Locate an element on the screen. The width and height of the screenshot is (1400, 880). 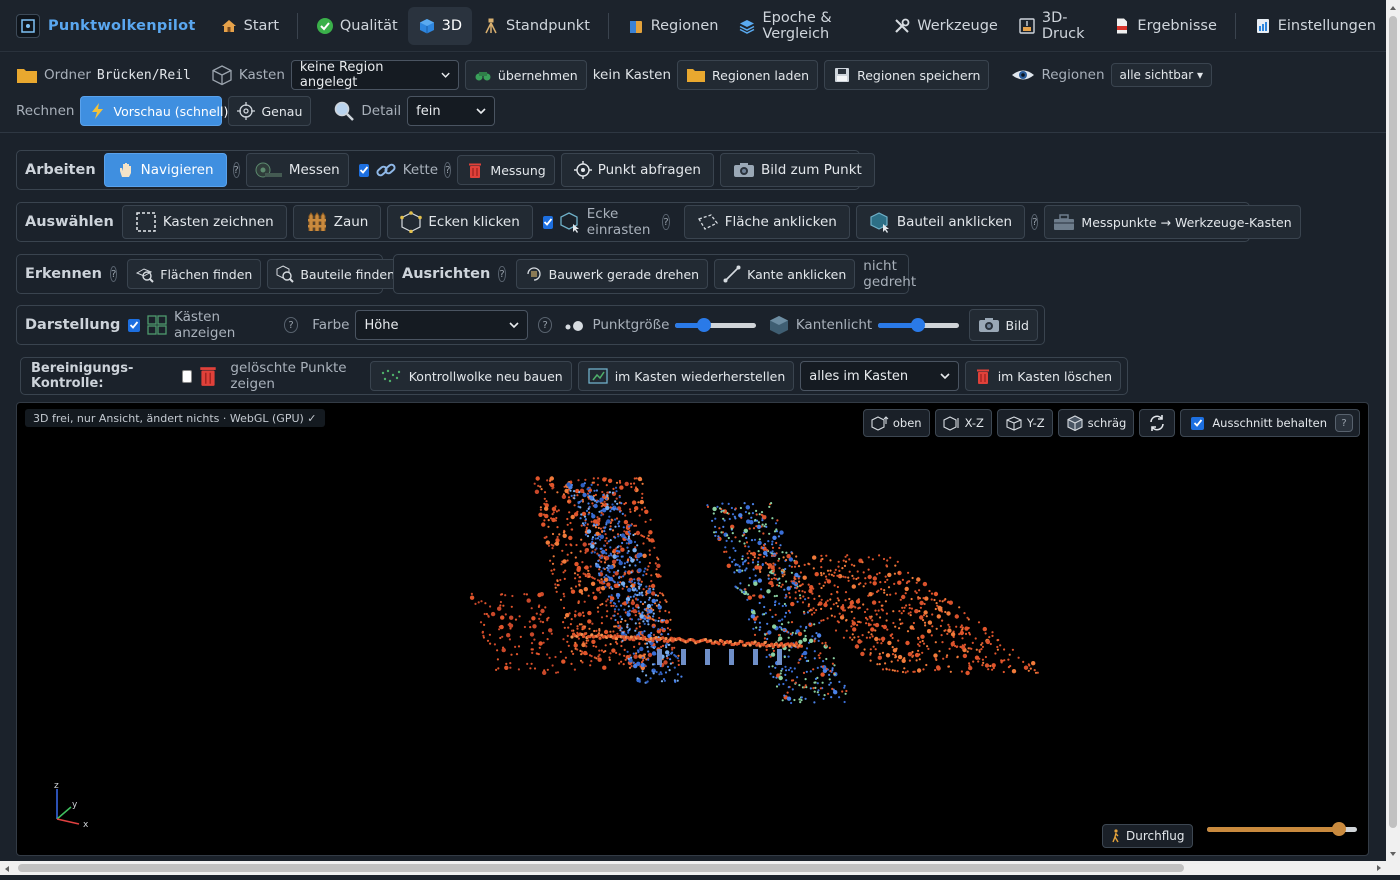
click-corners-button: Ecken klicken is located at coordinates (460, 222).